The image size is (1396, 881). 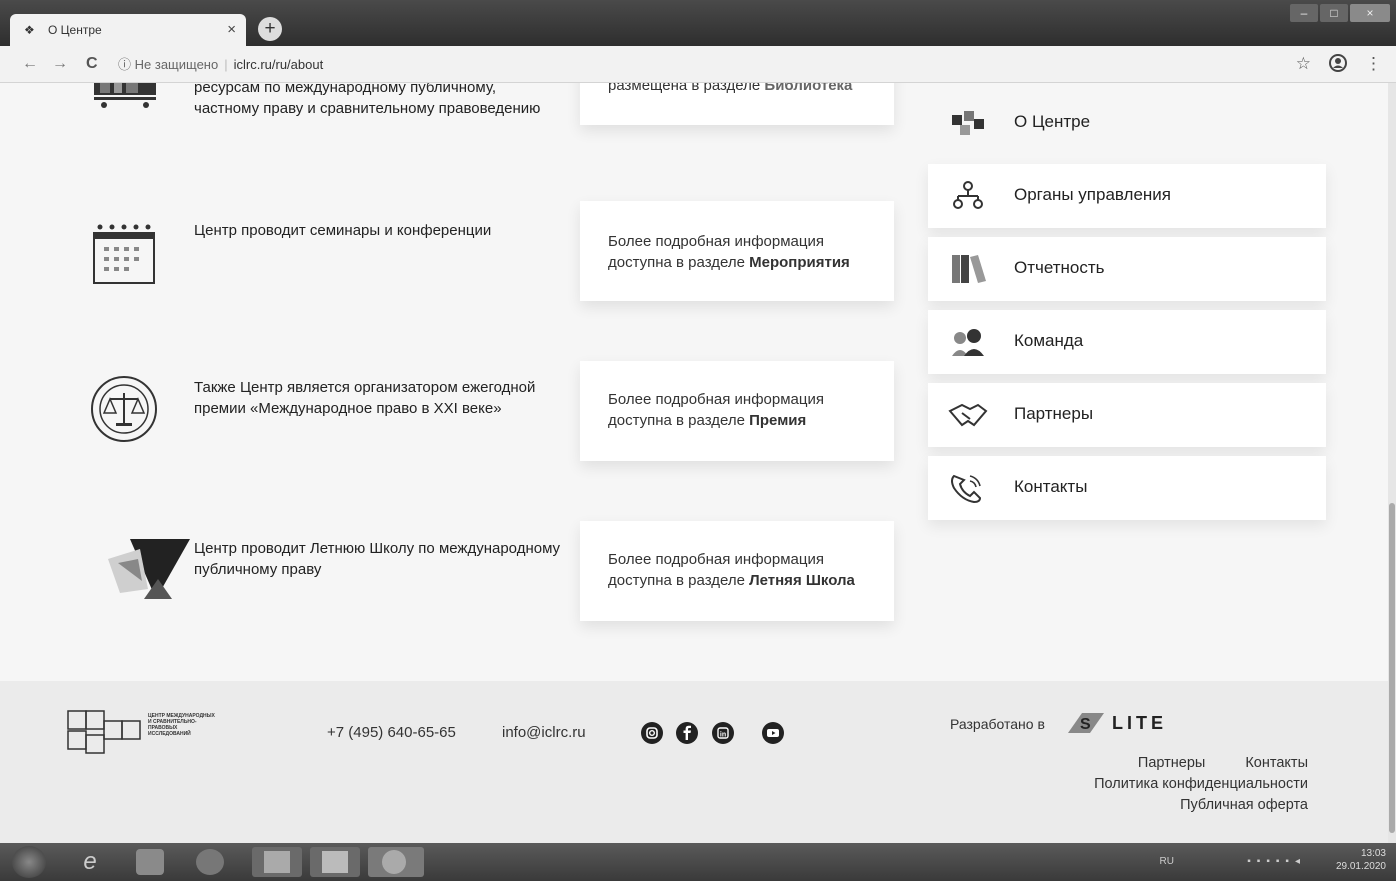 What do you see at coordinates (146, 568) in the screenshot?
I see `summer-school-icon` at bounding box center [146, 568].